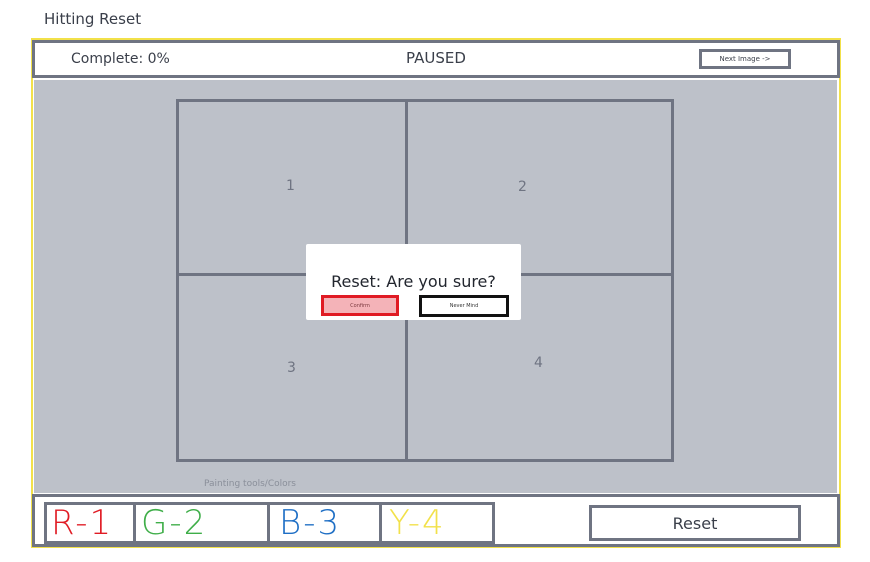 The height and width of the screenshot is (562, 870). Describe the element at coordinates (464, 306) in the screenshot. I see `never-mind-button: Never Mind` at that location.